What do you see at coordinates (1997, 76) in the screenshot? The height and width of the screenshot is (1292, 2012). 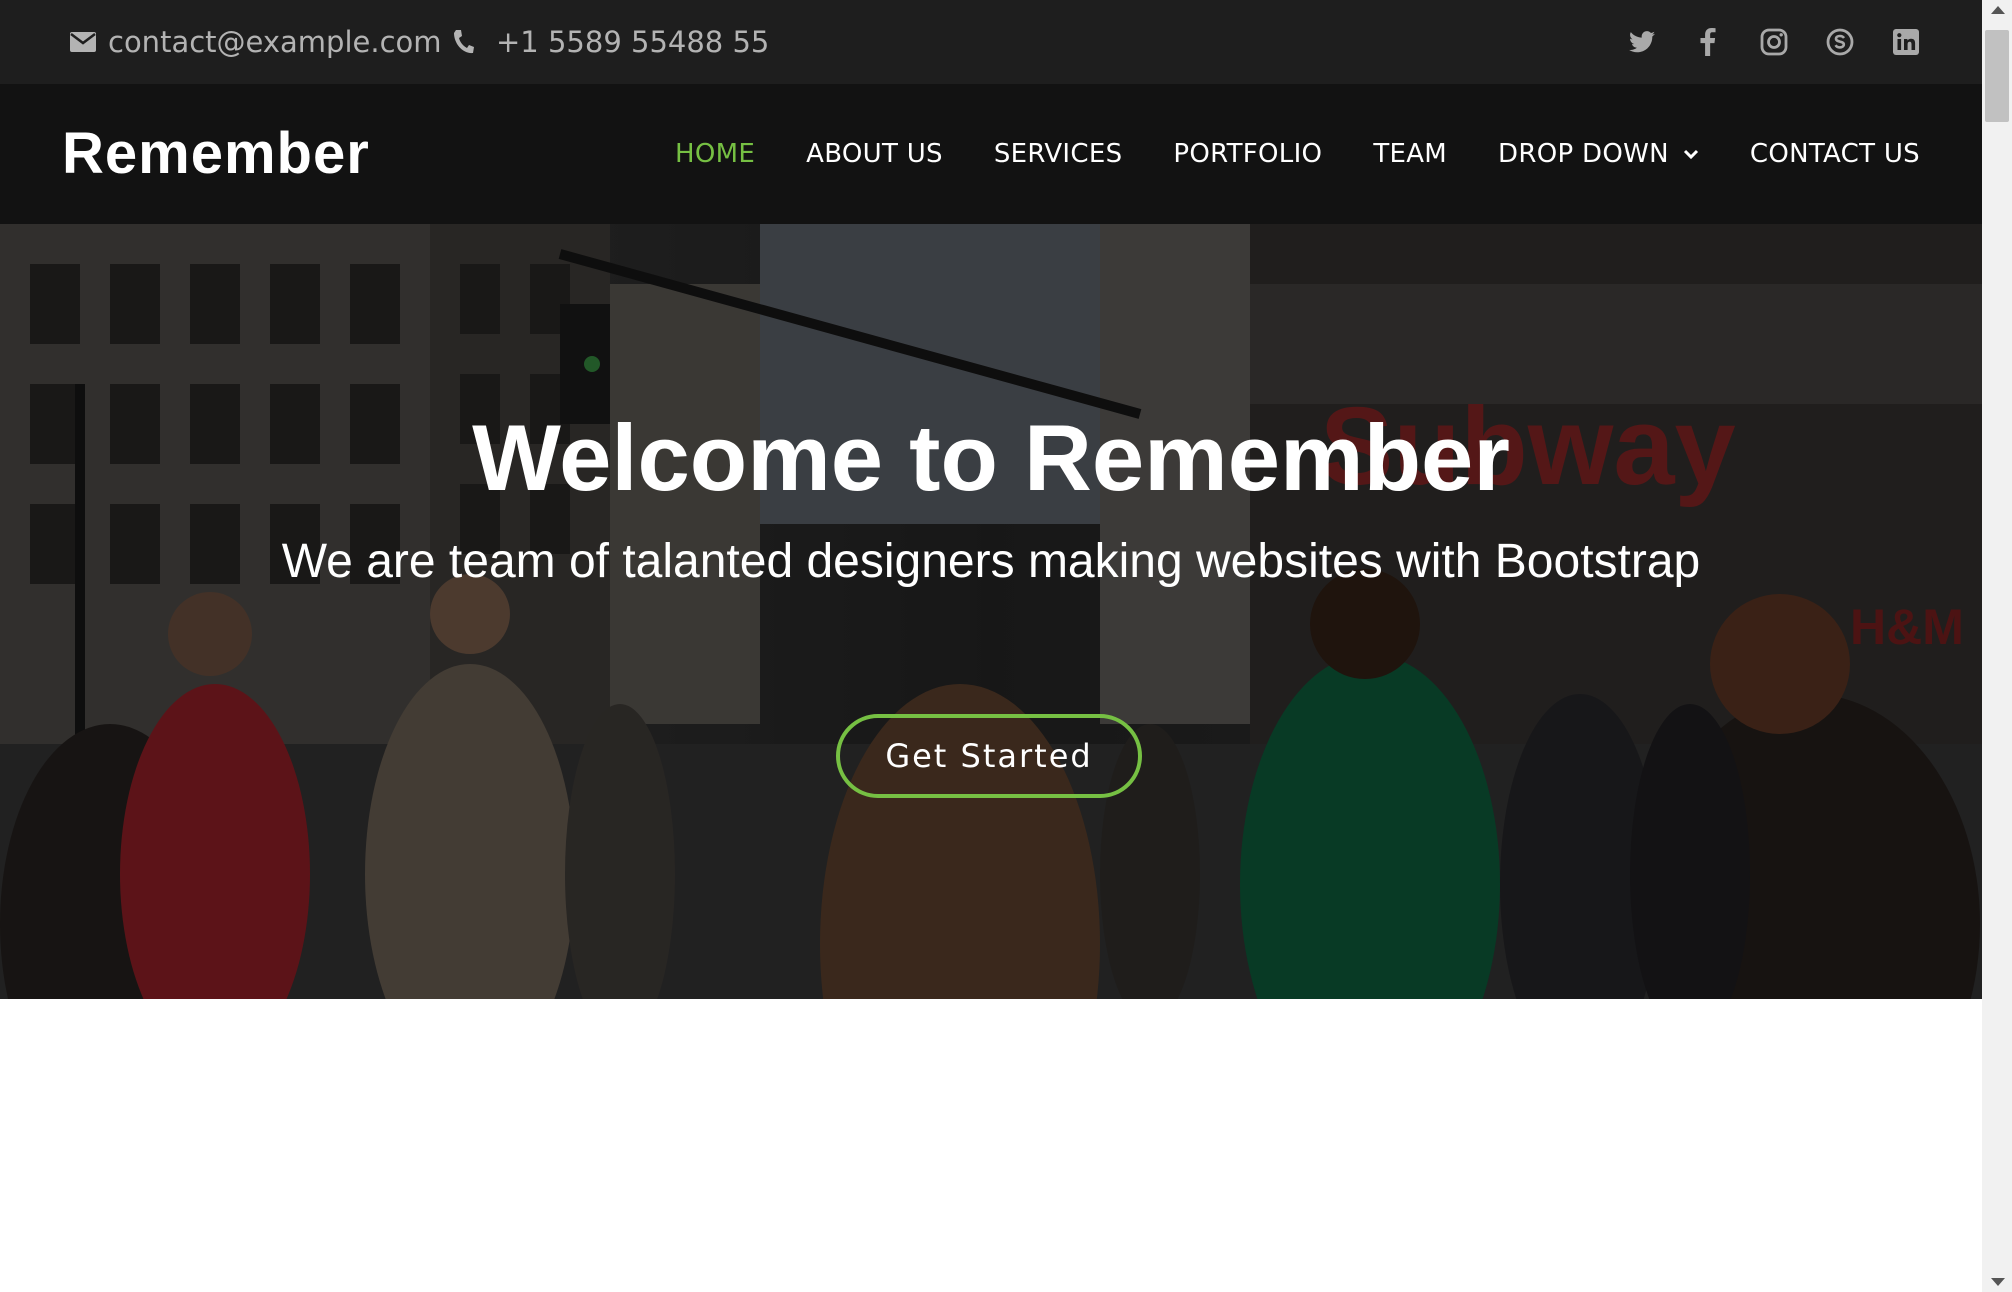 I see `scrollbar-thumb` at bounding box center [1997, 76].